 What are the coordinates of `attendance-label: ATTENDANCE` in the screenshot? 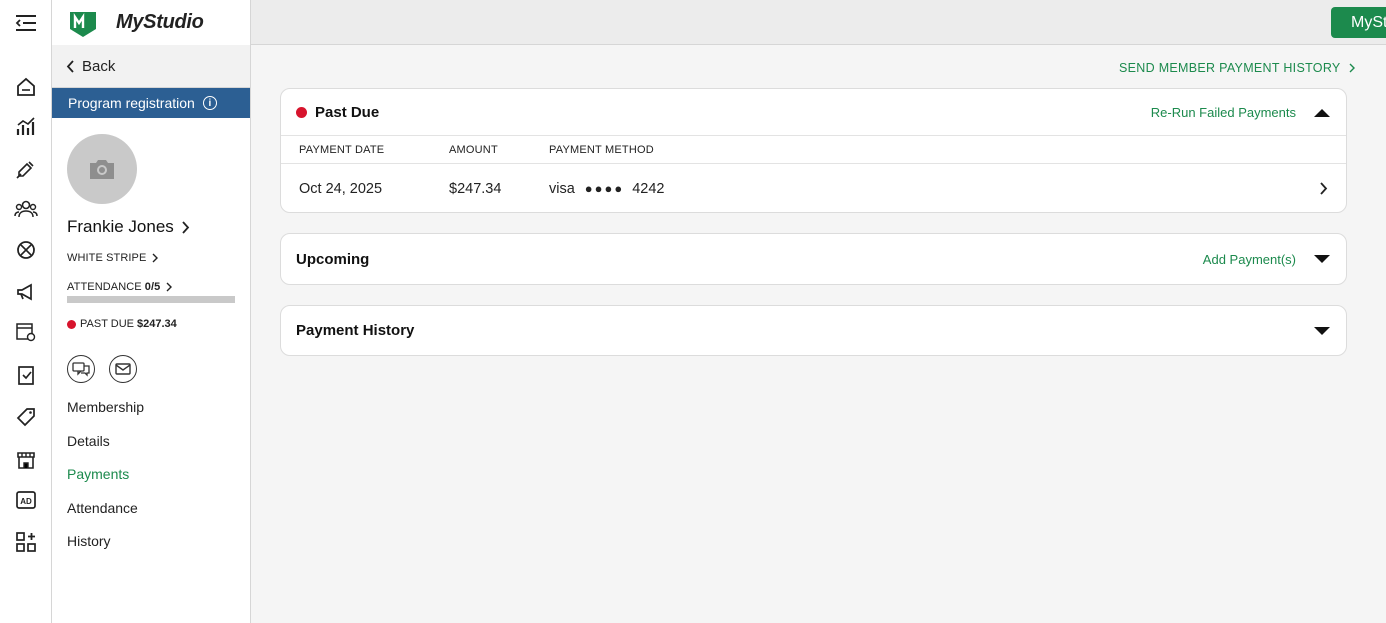 It's located at (104, 287).